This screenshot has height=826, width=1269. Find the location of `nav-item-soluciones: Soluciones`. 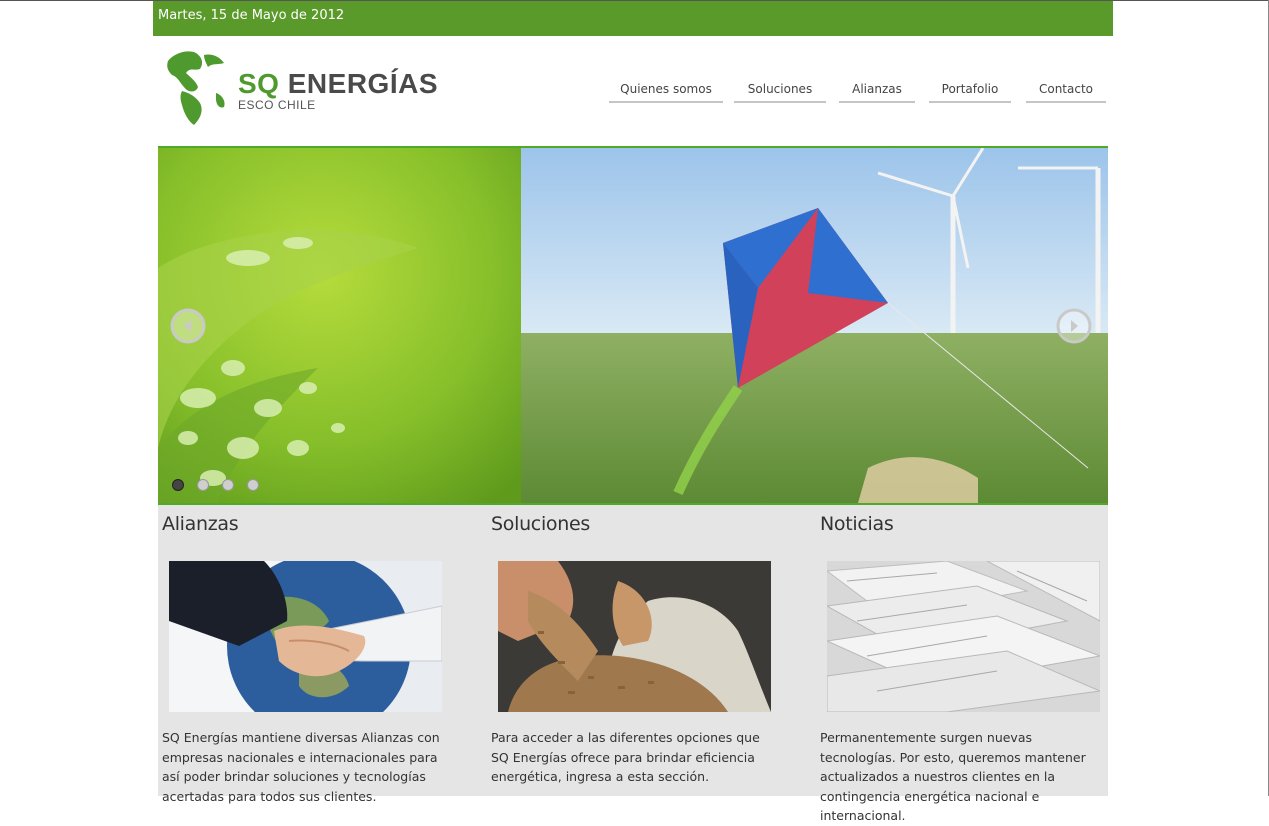

nav-item-soluciones: Soluciones is located at coordinates (780, 91).